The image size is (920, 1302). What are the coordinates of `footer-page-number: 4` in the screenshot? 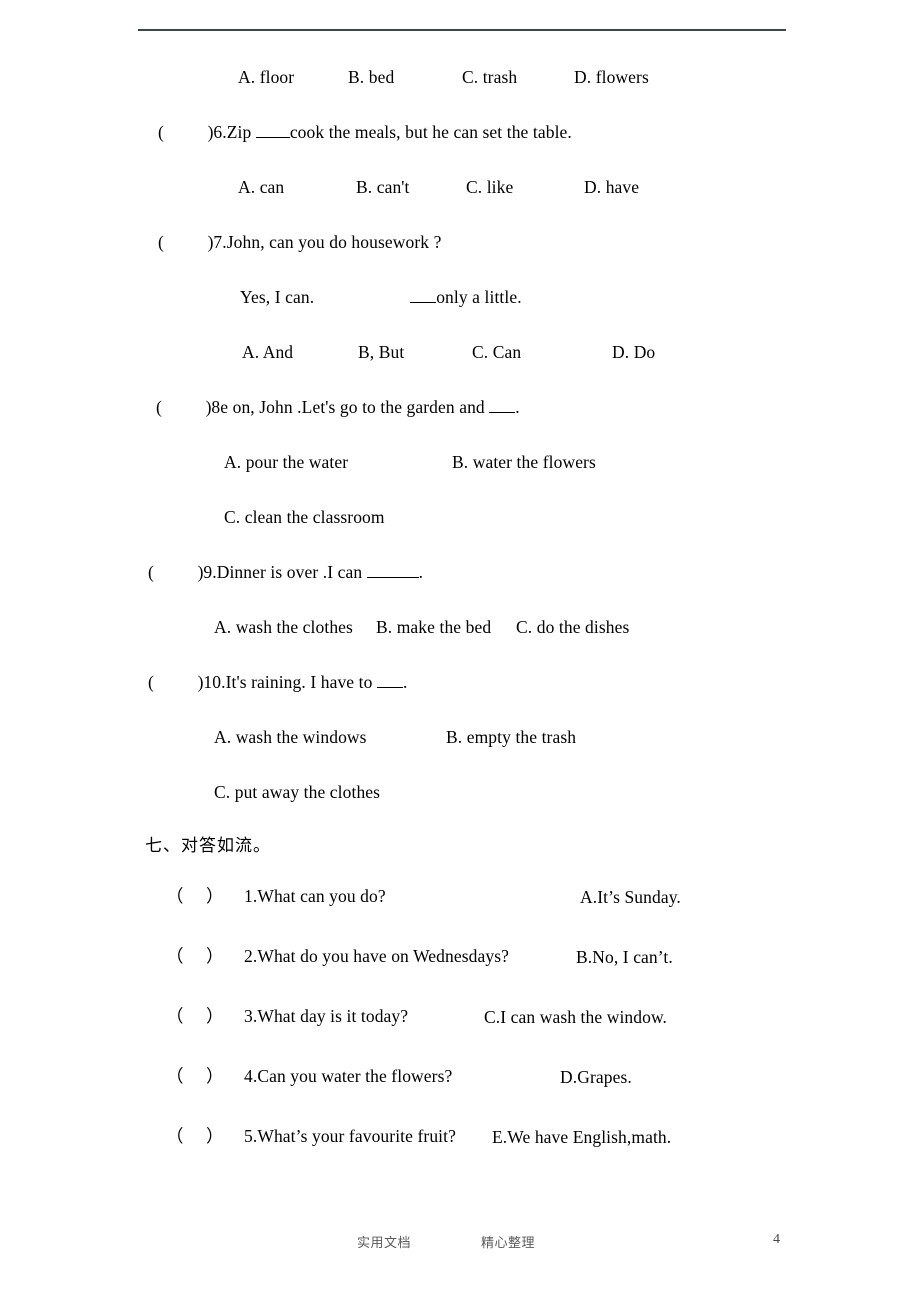 It's located at (776, 1239).